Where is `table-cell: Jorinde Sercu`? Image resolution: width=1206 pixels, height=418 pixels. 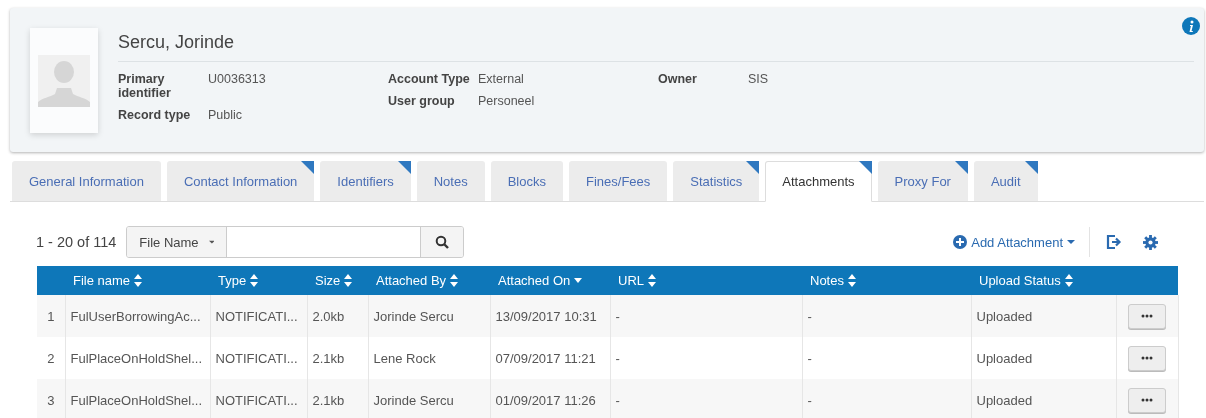
table-cell: Jorinde Sercu is located at coordinates (429, 398).